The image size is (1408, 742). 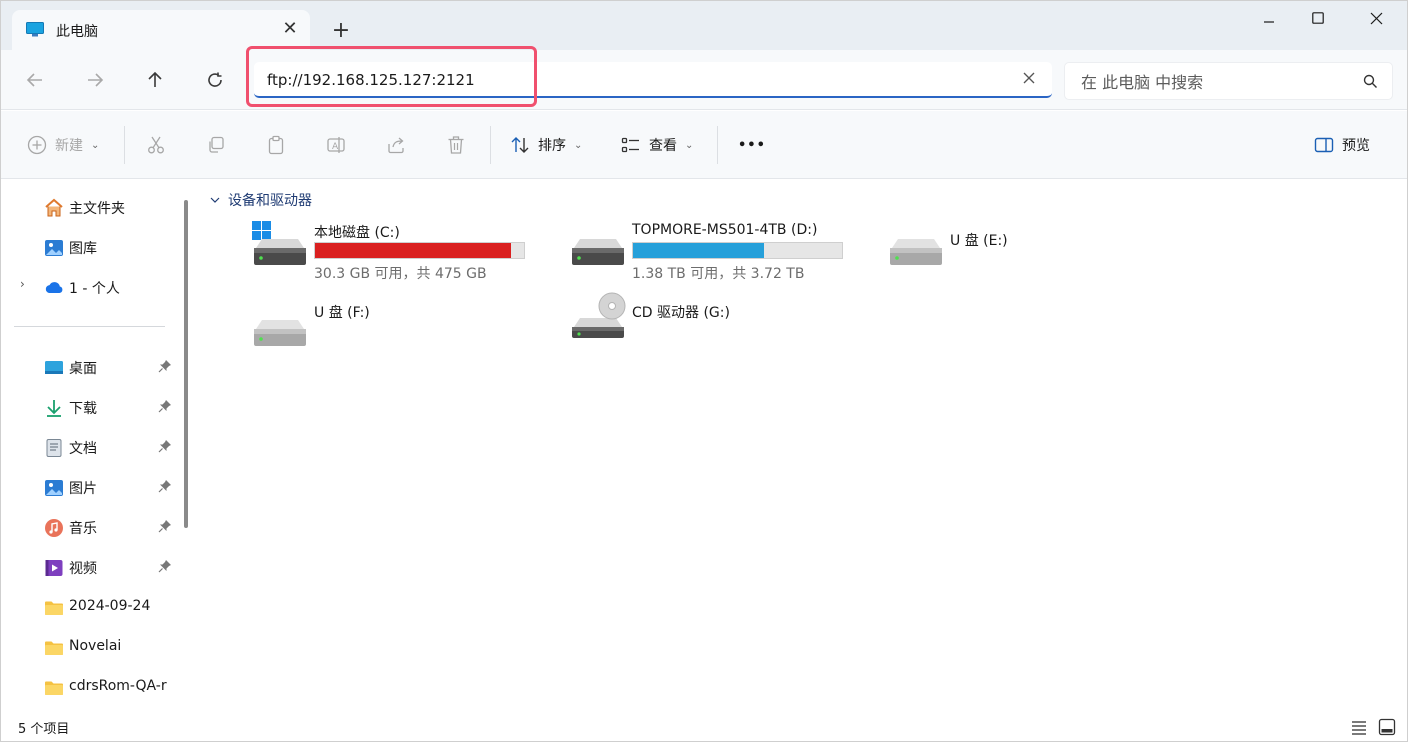 I want to click on sidebar-item-desktop: 桌面, so click(x=100, y=367).